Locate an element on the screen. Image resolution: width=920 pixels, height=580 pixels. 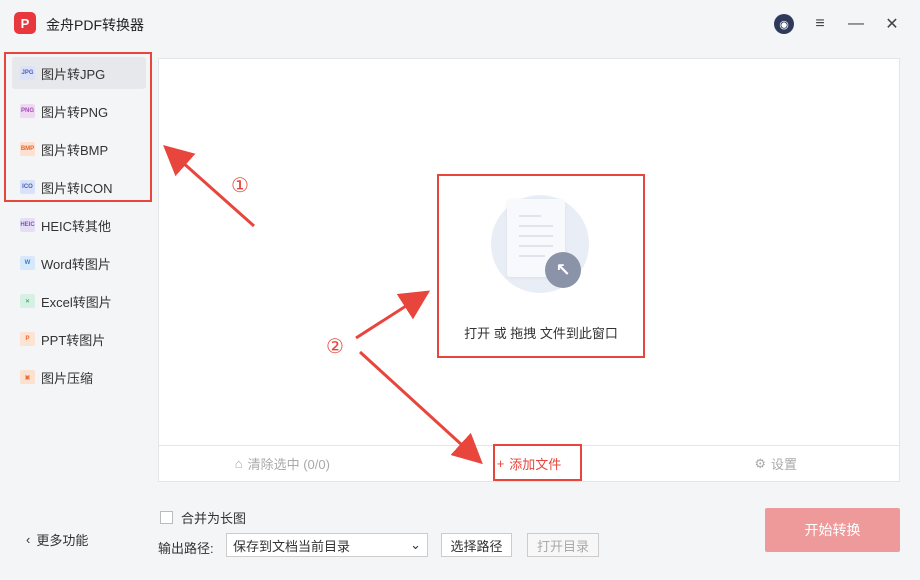
arrow-to-add-file is located at coordinates (420, 407).